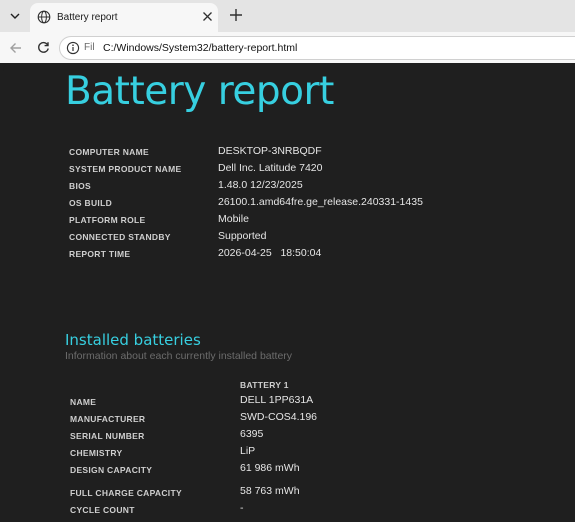 This screenshot has width=575, height=522. What do you see at coordinates (120, 237) in the screenshot?
I see `system-info-label: CONNECTED STANDBY` at bounding box center [120, 237].